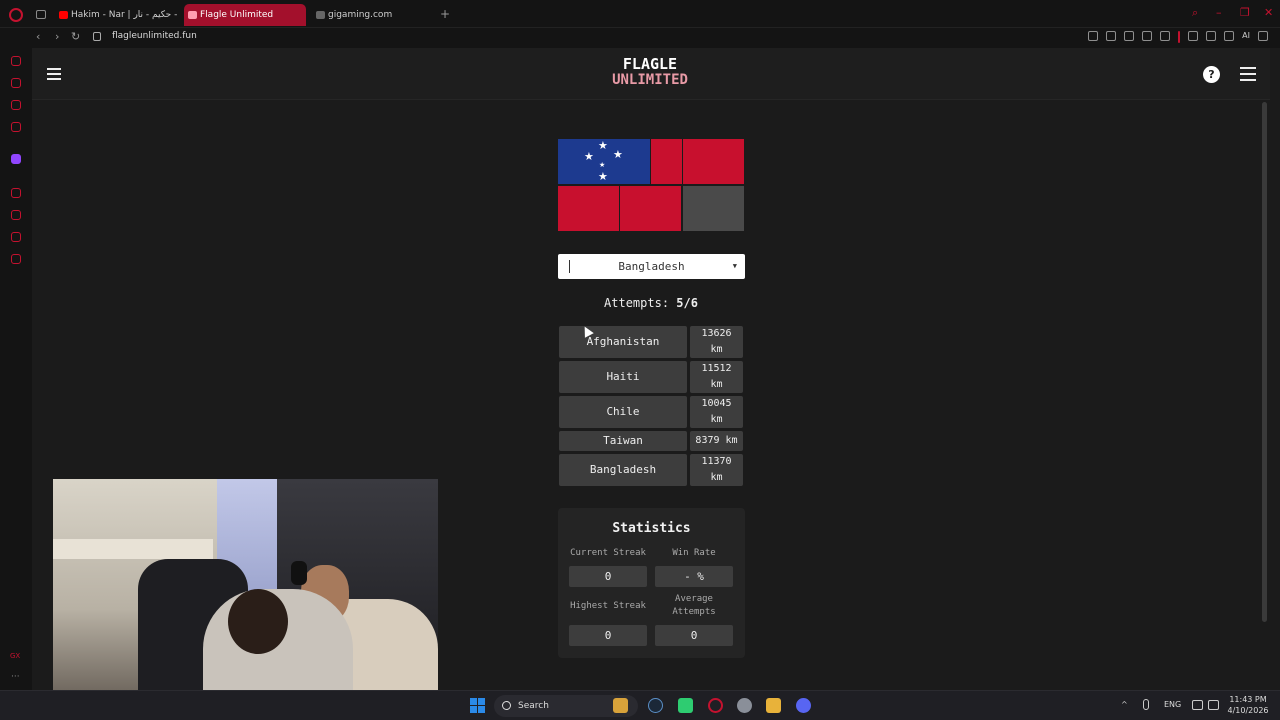 This screenshot has height=720, width=1280. Describe the element at coordinates (1213, 705) in the screenshot. I see `volume-icon` at that location.